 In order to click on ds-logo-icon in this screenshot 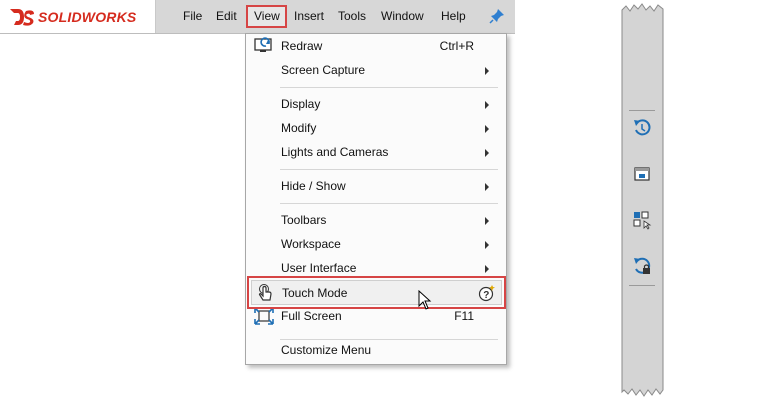, I will do `click(22, 17)`.